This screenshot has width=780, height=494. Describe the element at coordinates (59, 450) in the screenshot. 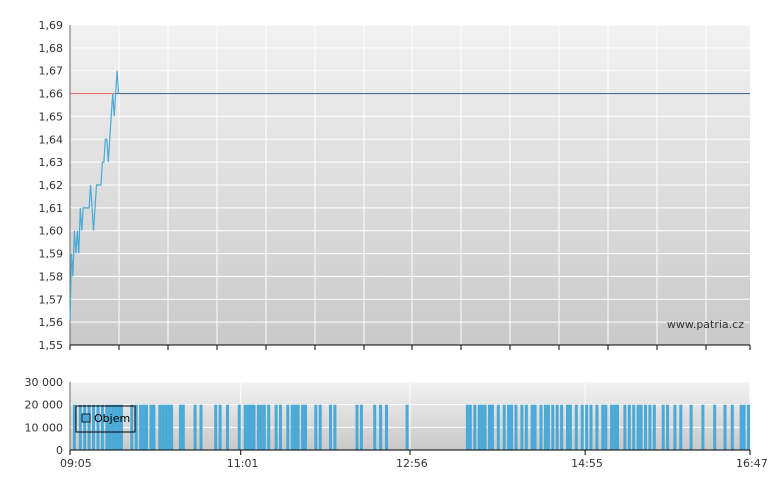

I see `volume-y-tick-label: 0` at that location.